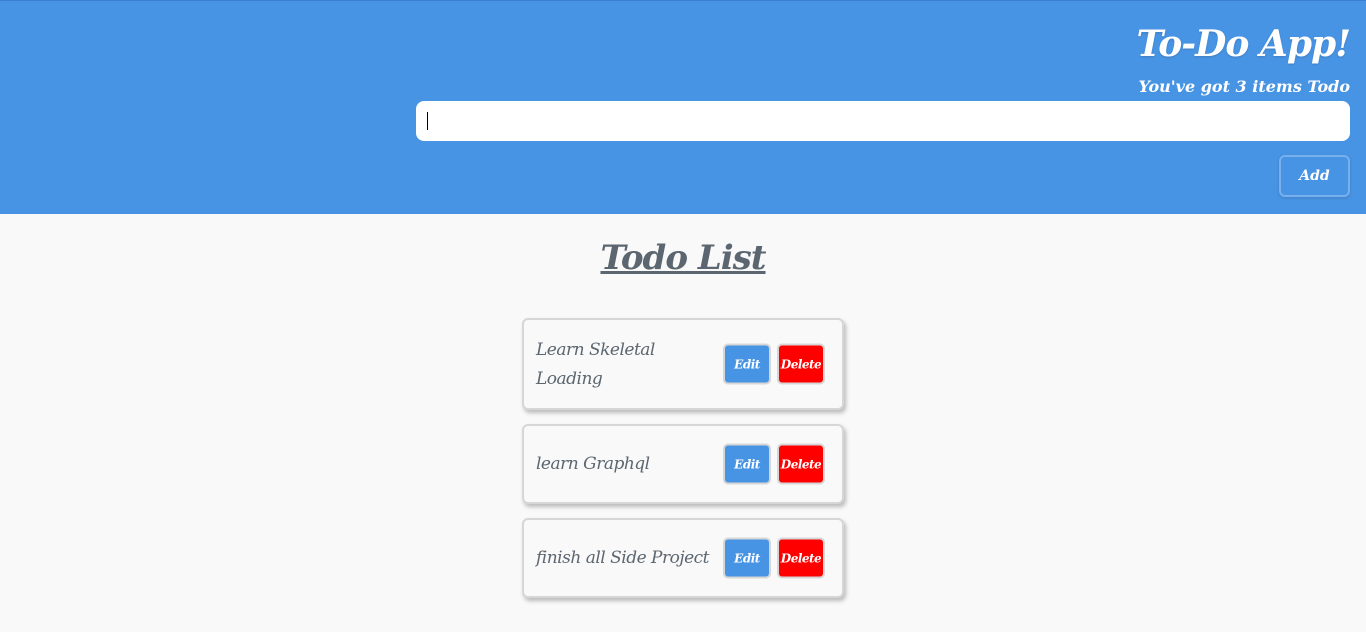 The width and height of the screenshot is (1366, 632). I want to click on list-title: Todo List, so click(683, 258).